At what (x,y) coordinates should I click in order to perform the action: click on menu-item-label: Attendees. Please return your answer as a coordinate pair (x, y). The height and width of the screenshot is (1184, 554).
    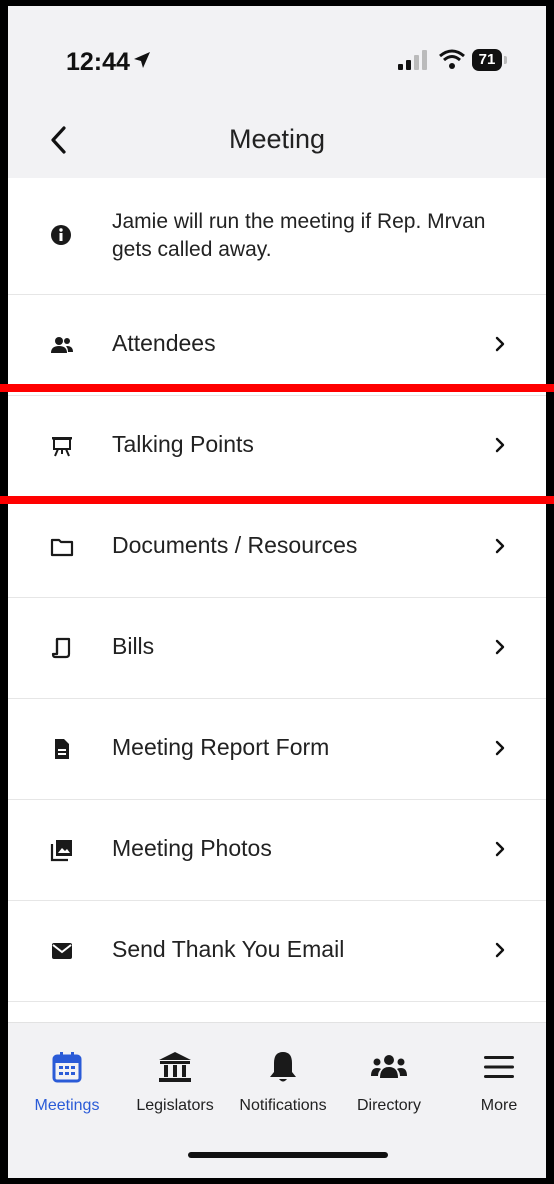
    Looking at the image, I should click on (164, 343).